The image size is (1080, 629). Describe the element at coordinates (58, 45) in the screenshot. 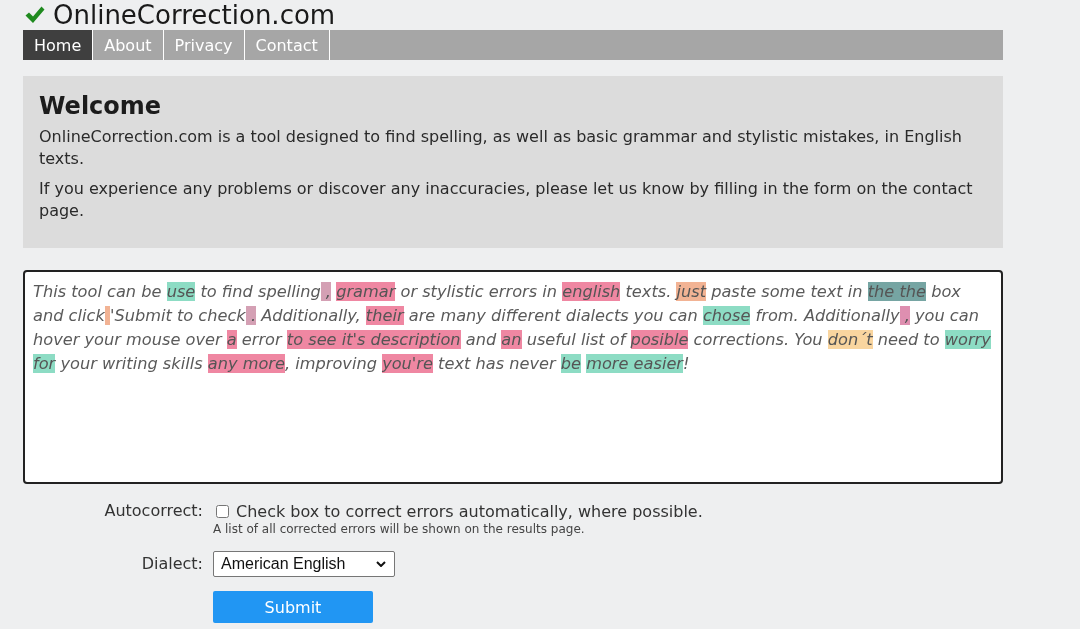

I see `nav-link: Home` at that location.